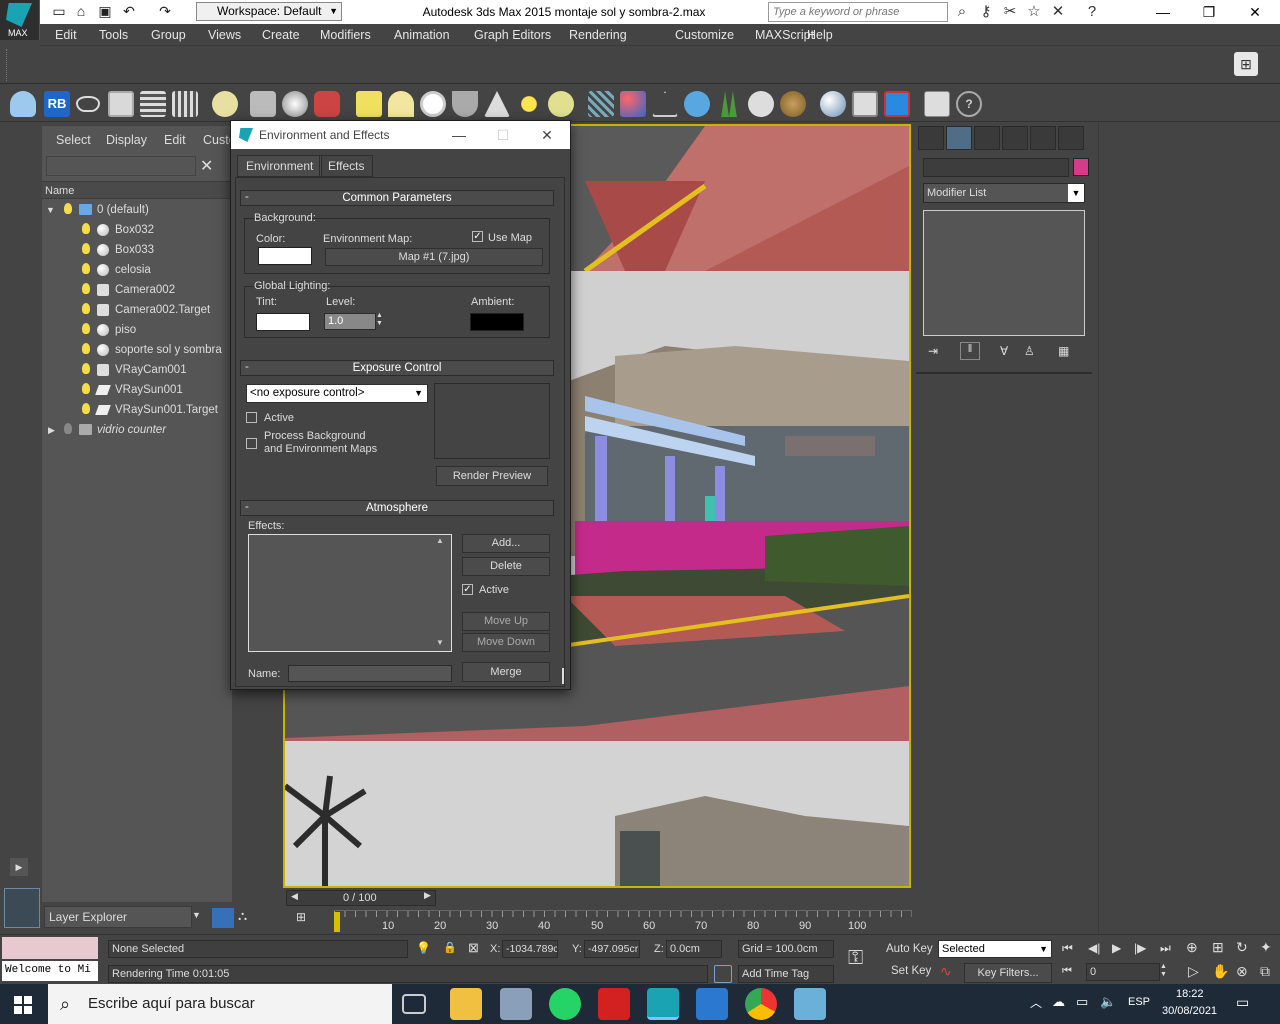  Describe the element at coordinates (137, 410) in the screenshot. I see `object-row: VRaySun001.Target` at that location.